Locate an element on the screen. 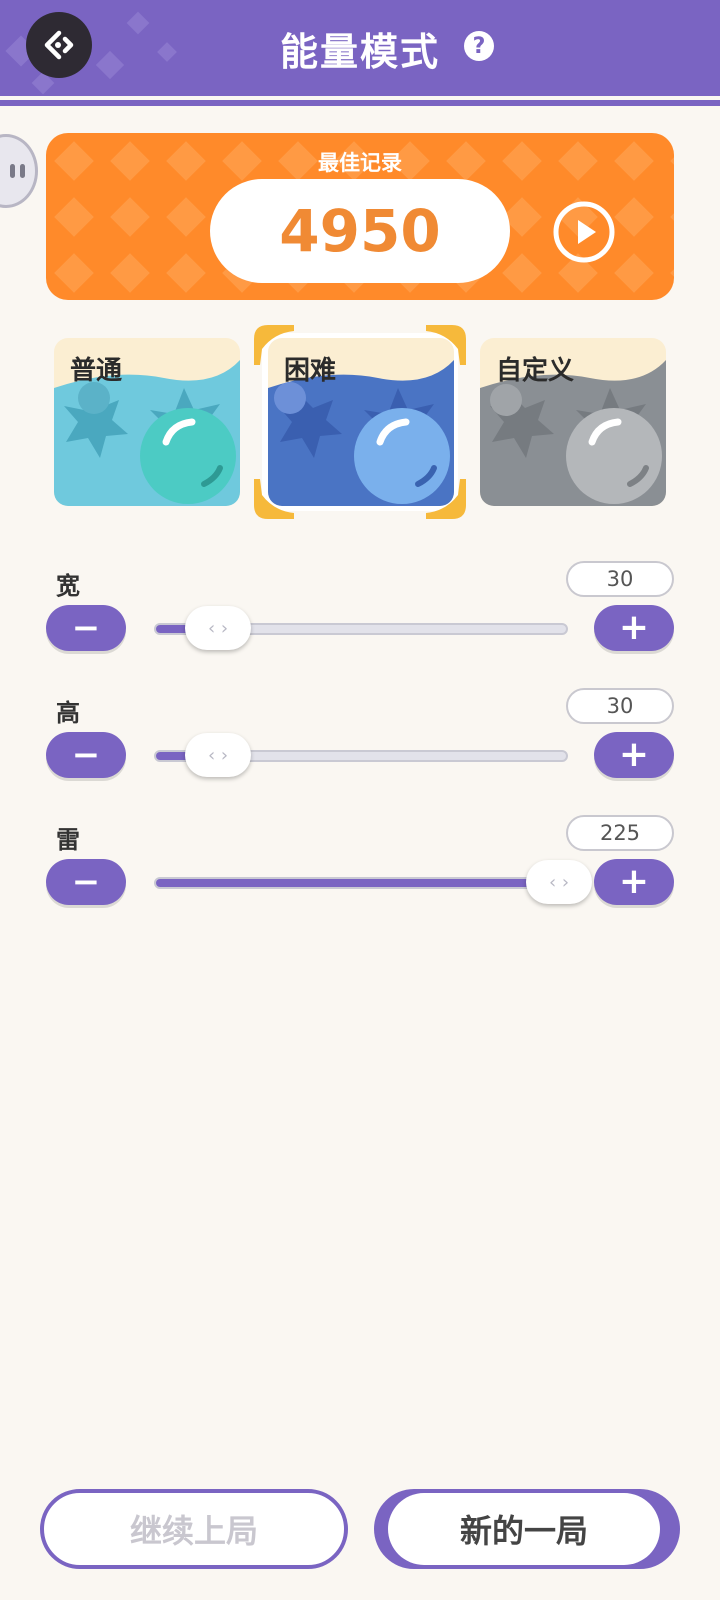  width-slider-thumb: ‹ › is located at coordinates (218, 628).